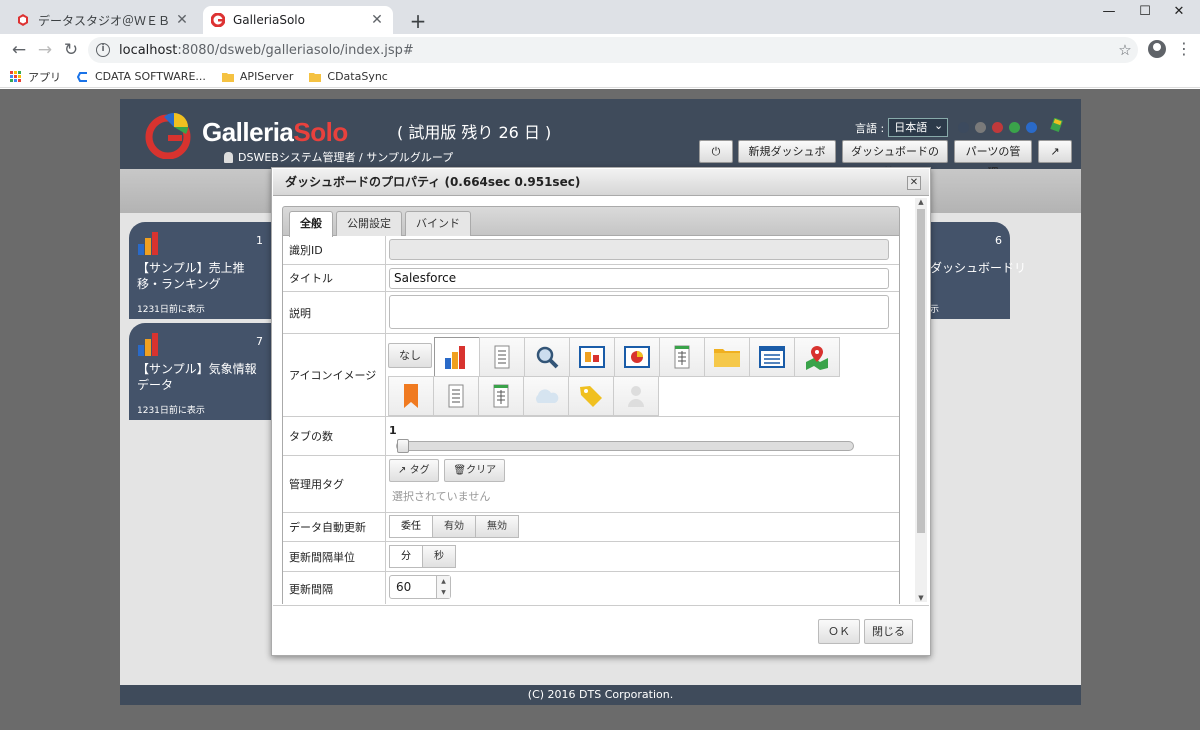 The width and height of the screenshot is (1200, 730). I want to click on browser-tab-galleriasolo: GalleriaSolo ✕, so click(298, 20).